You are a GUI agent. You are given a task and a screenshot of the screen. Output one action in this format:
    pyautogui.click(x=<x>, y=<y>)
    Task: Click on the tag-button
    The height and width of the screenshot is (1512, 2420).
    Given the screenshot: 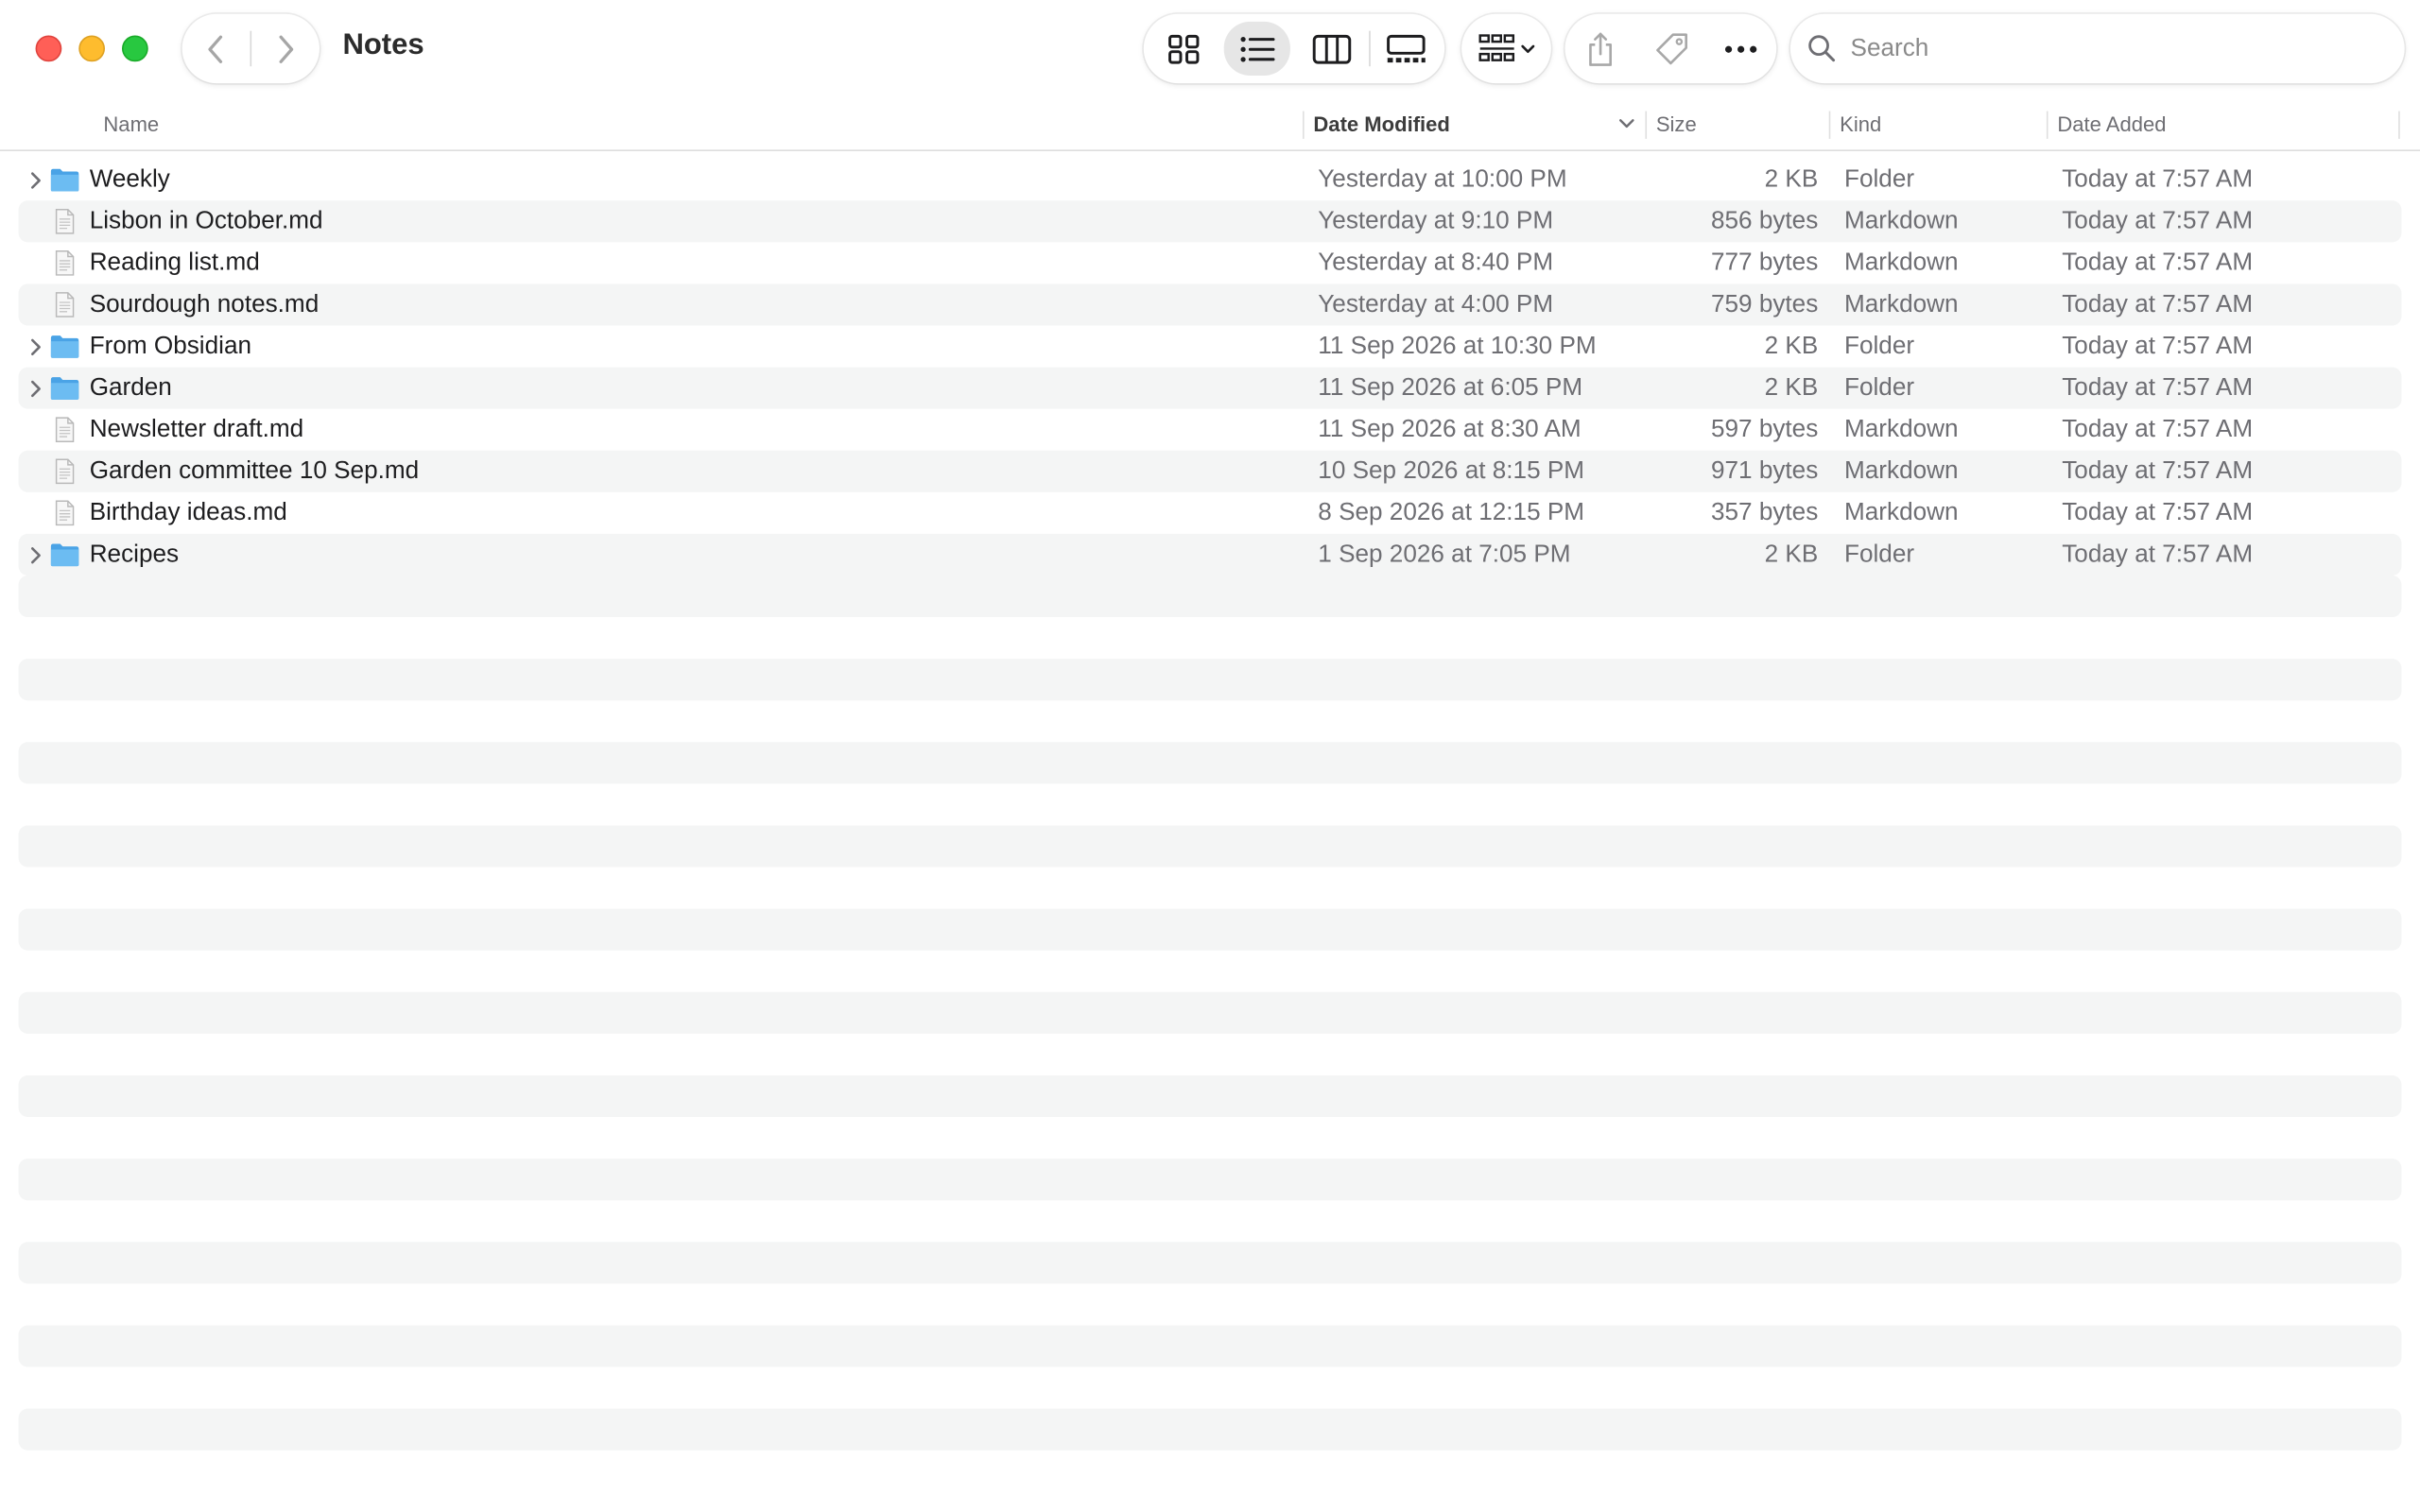 What is the action you would take?
    pyautogui.click(x=1670, y=48)
    